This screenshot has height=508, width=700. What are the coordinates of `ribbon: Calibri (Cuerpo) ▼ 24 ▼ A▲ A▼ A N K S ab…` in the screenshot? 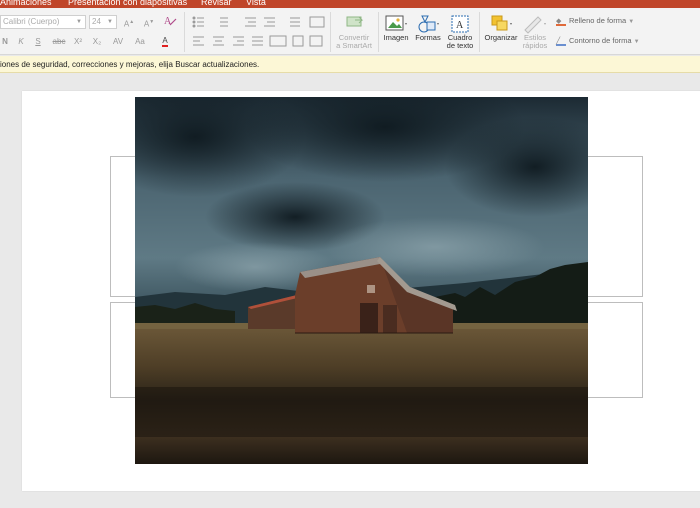 It's located at (350, 31).